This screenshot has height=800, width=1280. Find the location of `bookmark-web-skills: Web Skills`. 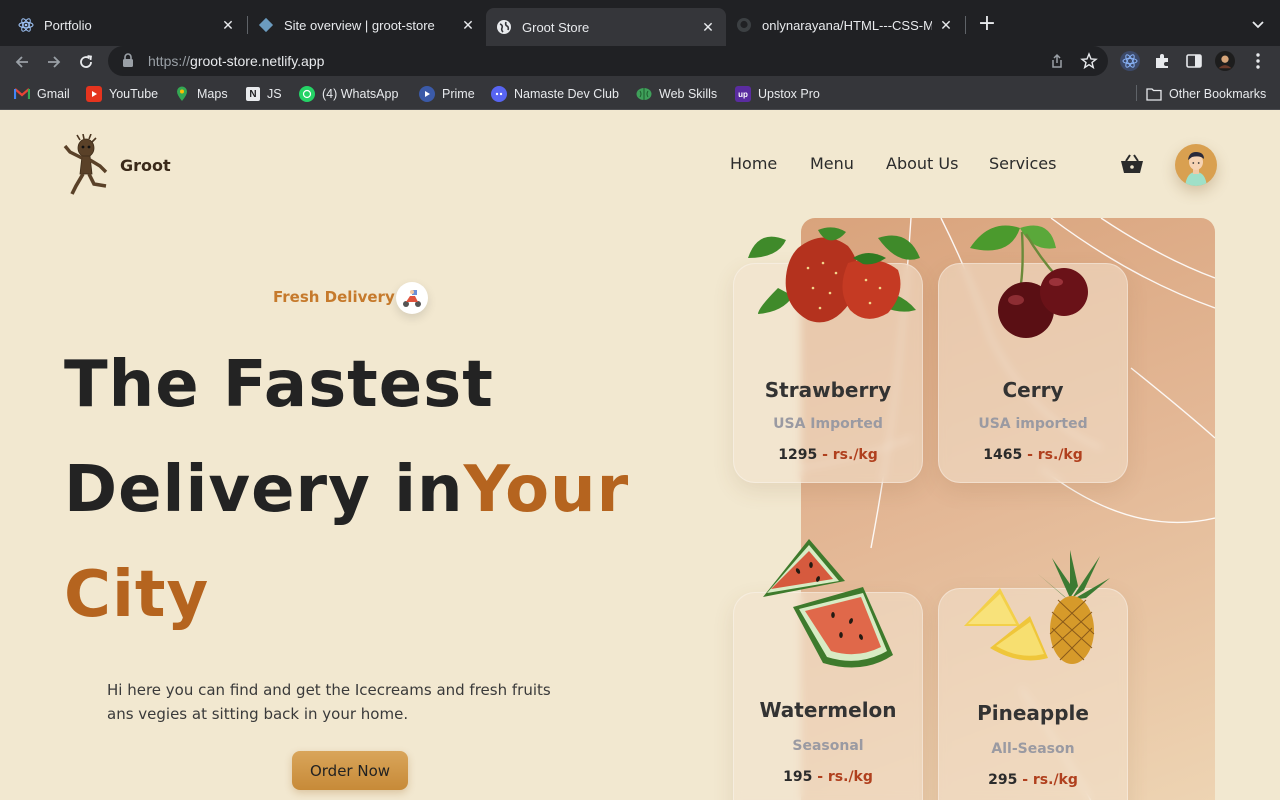

bookmark-web-skills: Web Skills is located at coordinates (676, 94).